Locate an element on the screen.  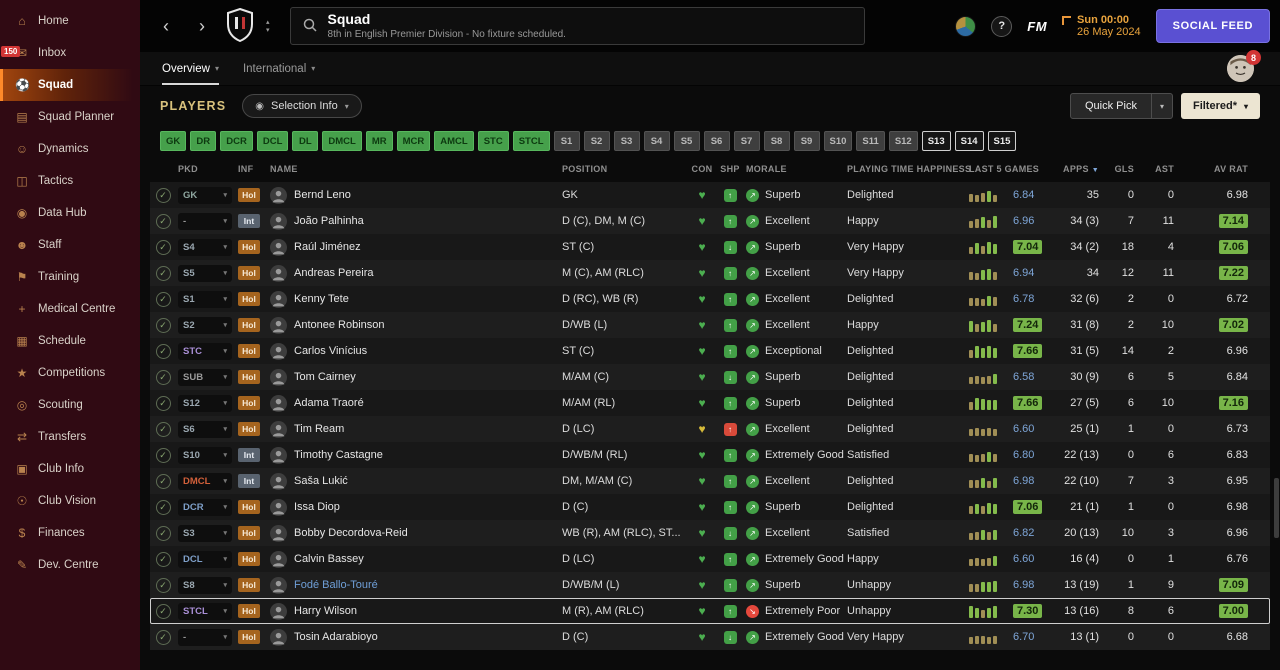
manager-avatar: 8 is located at coordinates (1244, 66).